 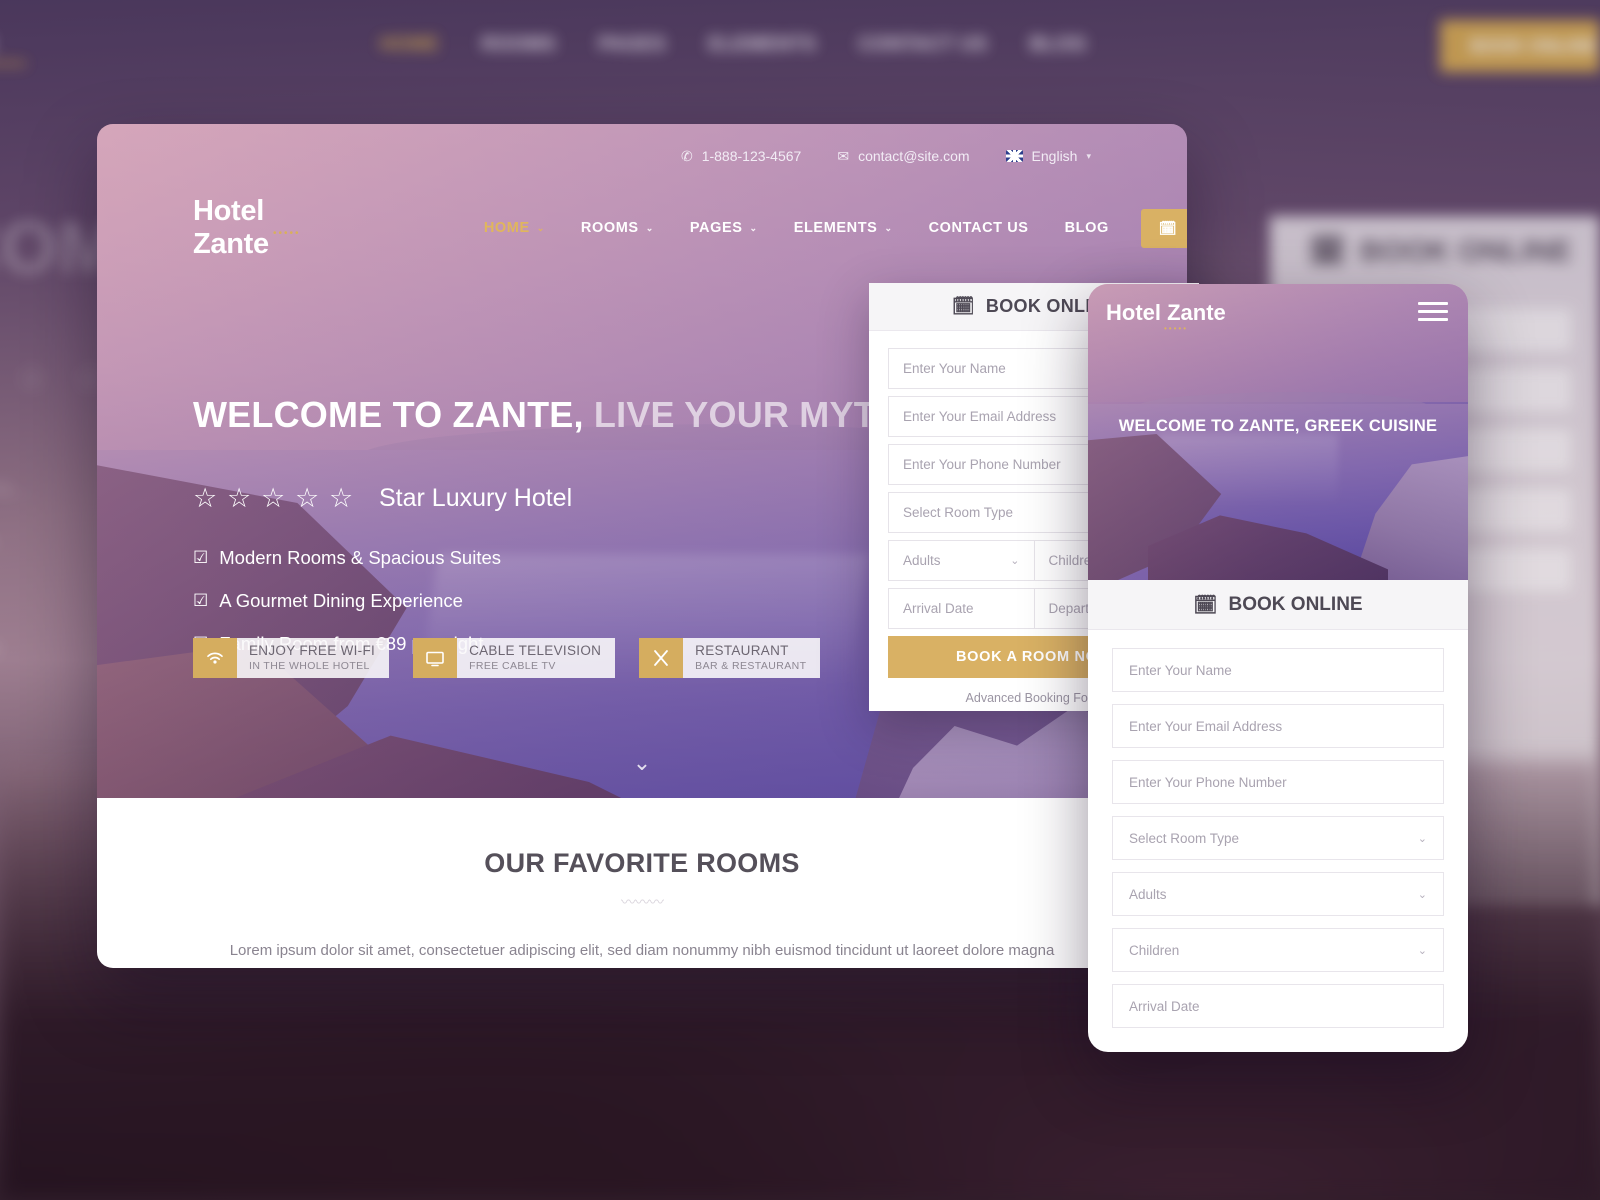 I want to click on mobile-field-label: Enter Your Phone Number, so click(x=1208, y=782).